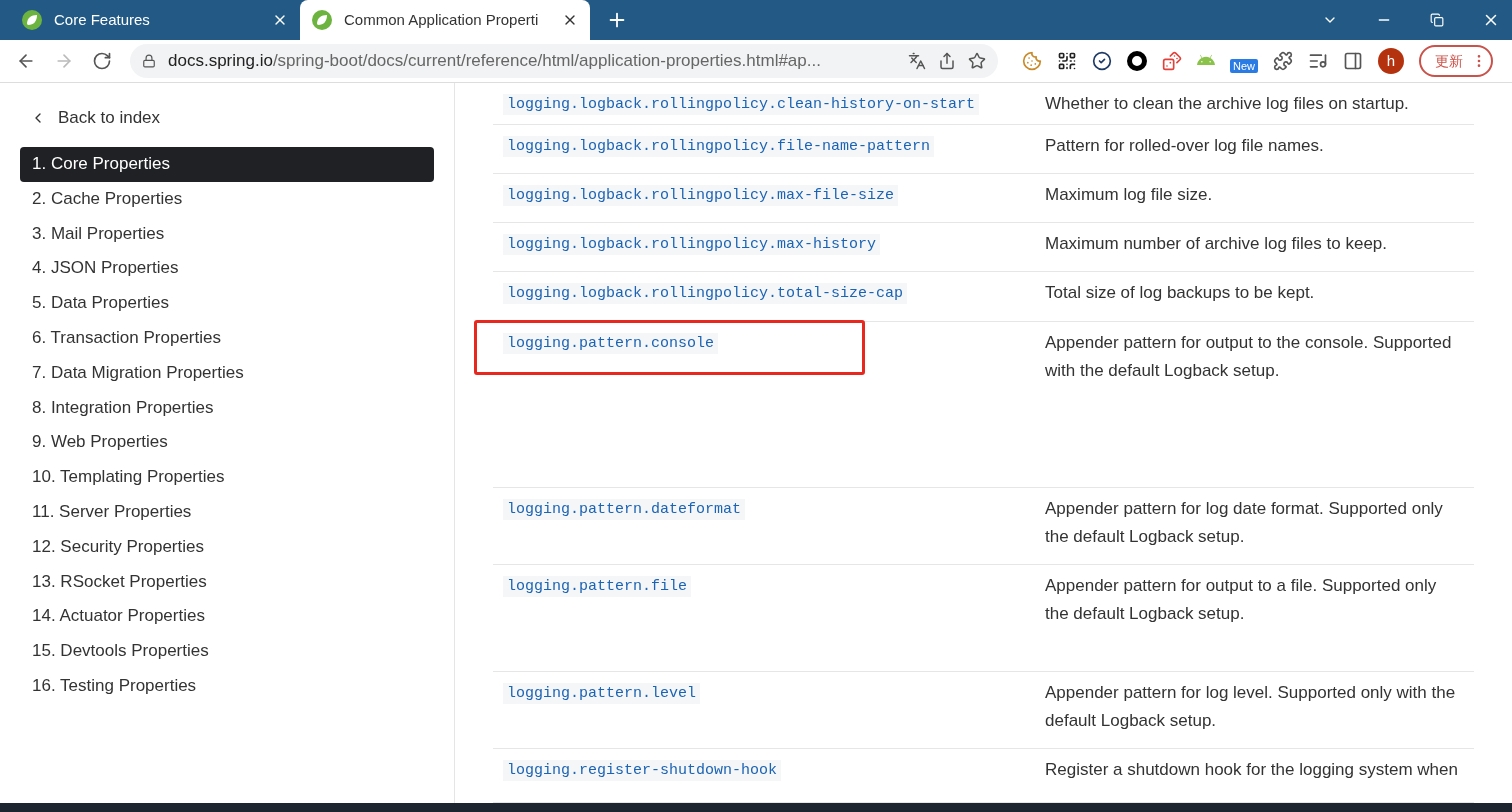 Image resolution: width=1512 pixels, height=812 pixels. I want to click on property-description: Appender pattern for log level. Supported only with the, so click(1251, 693).